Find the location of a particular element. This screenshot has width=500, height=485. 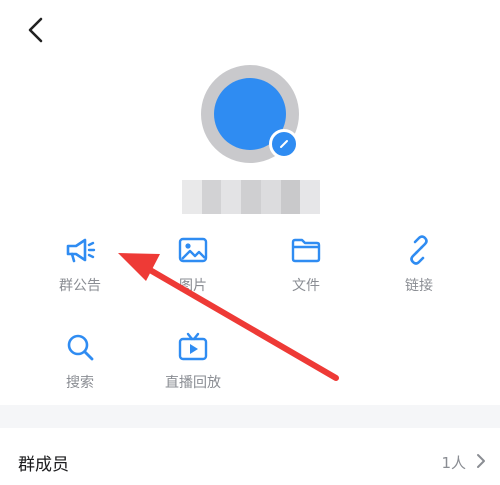

search-icon is located at coordinates (80, 347).